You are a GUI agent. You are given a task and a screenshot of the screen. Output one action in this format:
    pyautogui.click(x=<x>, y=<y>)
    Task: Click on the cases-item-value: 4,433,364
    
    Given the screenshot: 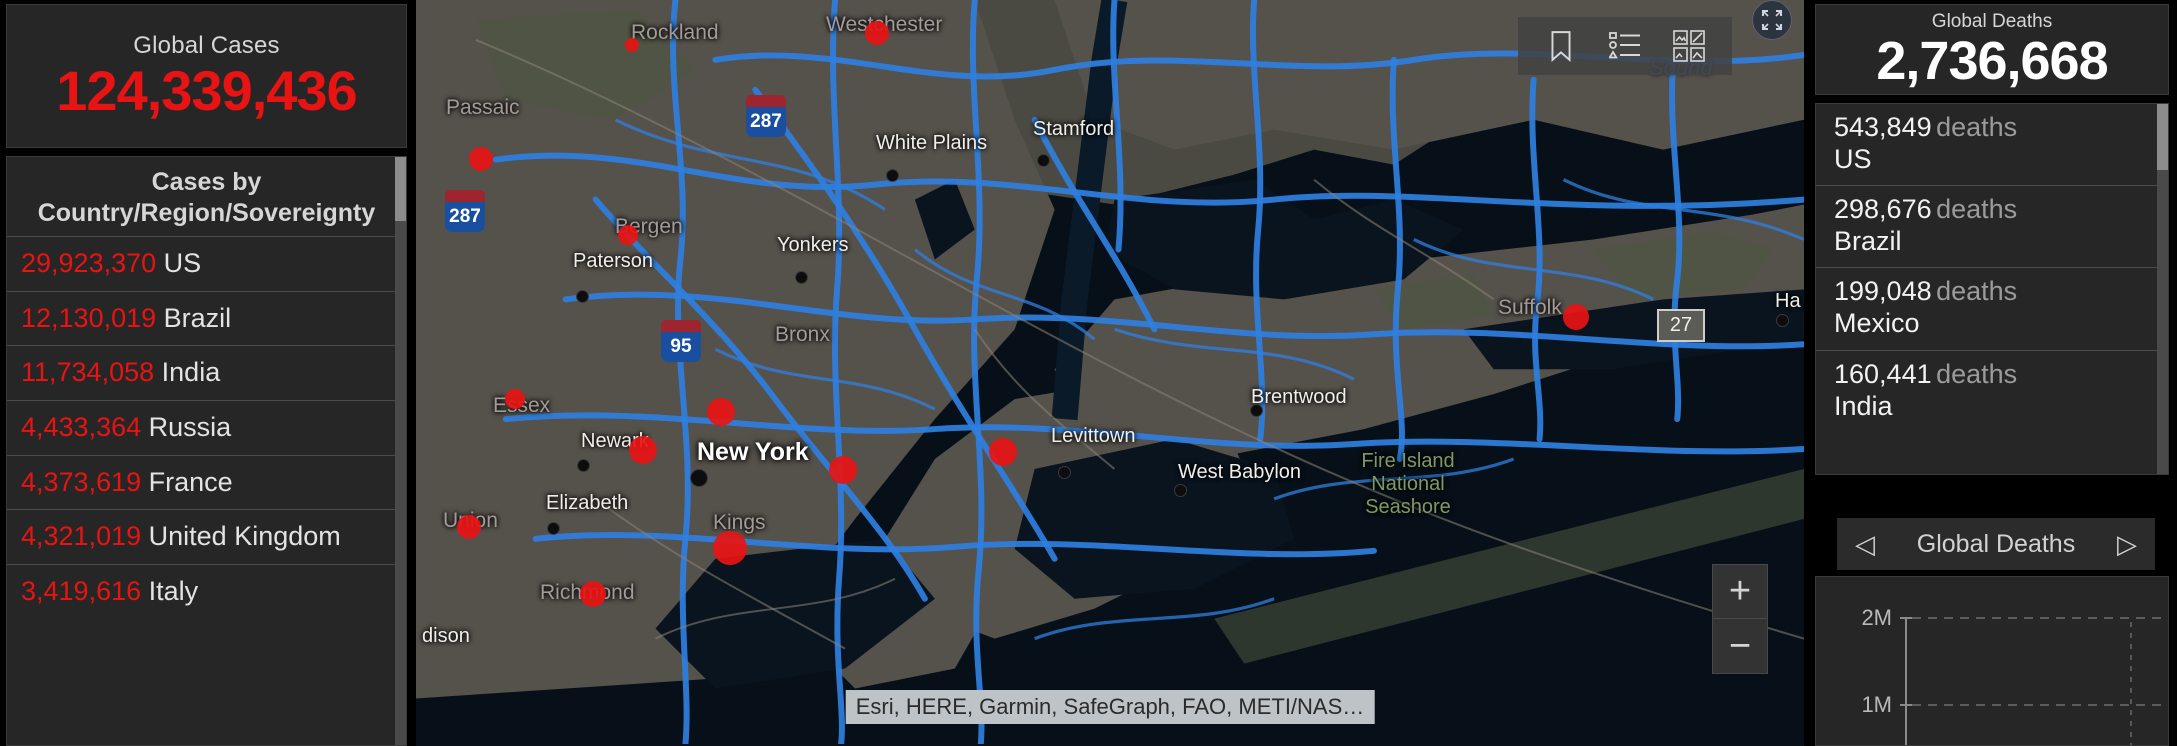 What is the action you would take?
    pyautogui.click(x=81, y=426)
    